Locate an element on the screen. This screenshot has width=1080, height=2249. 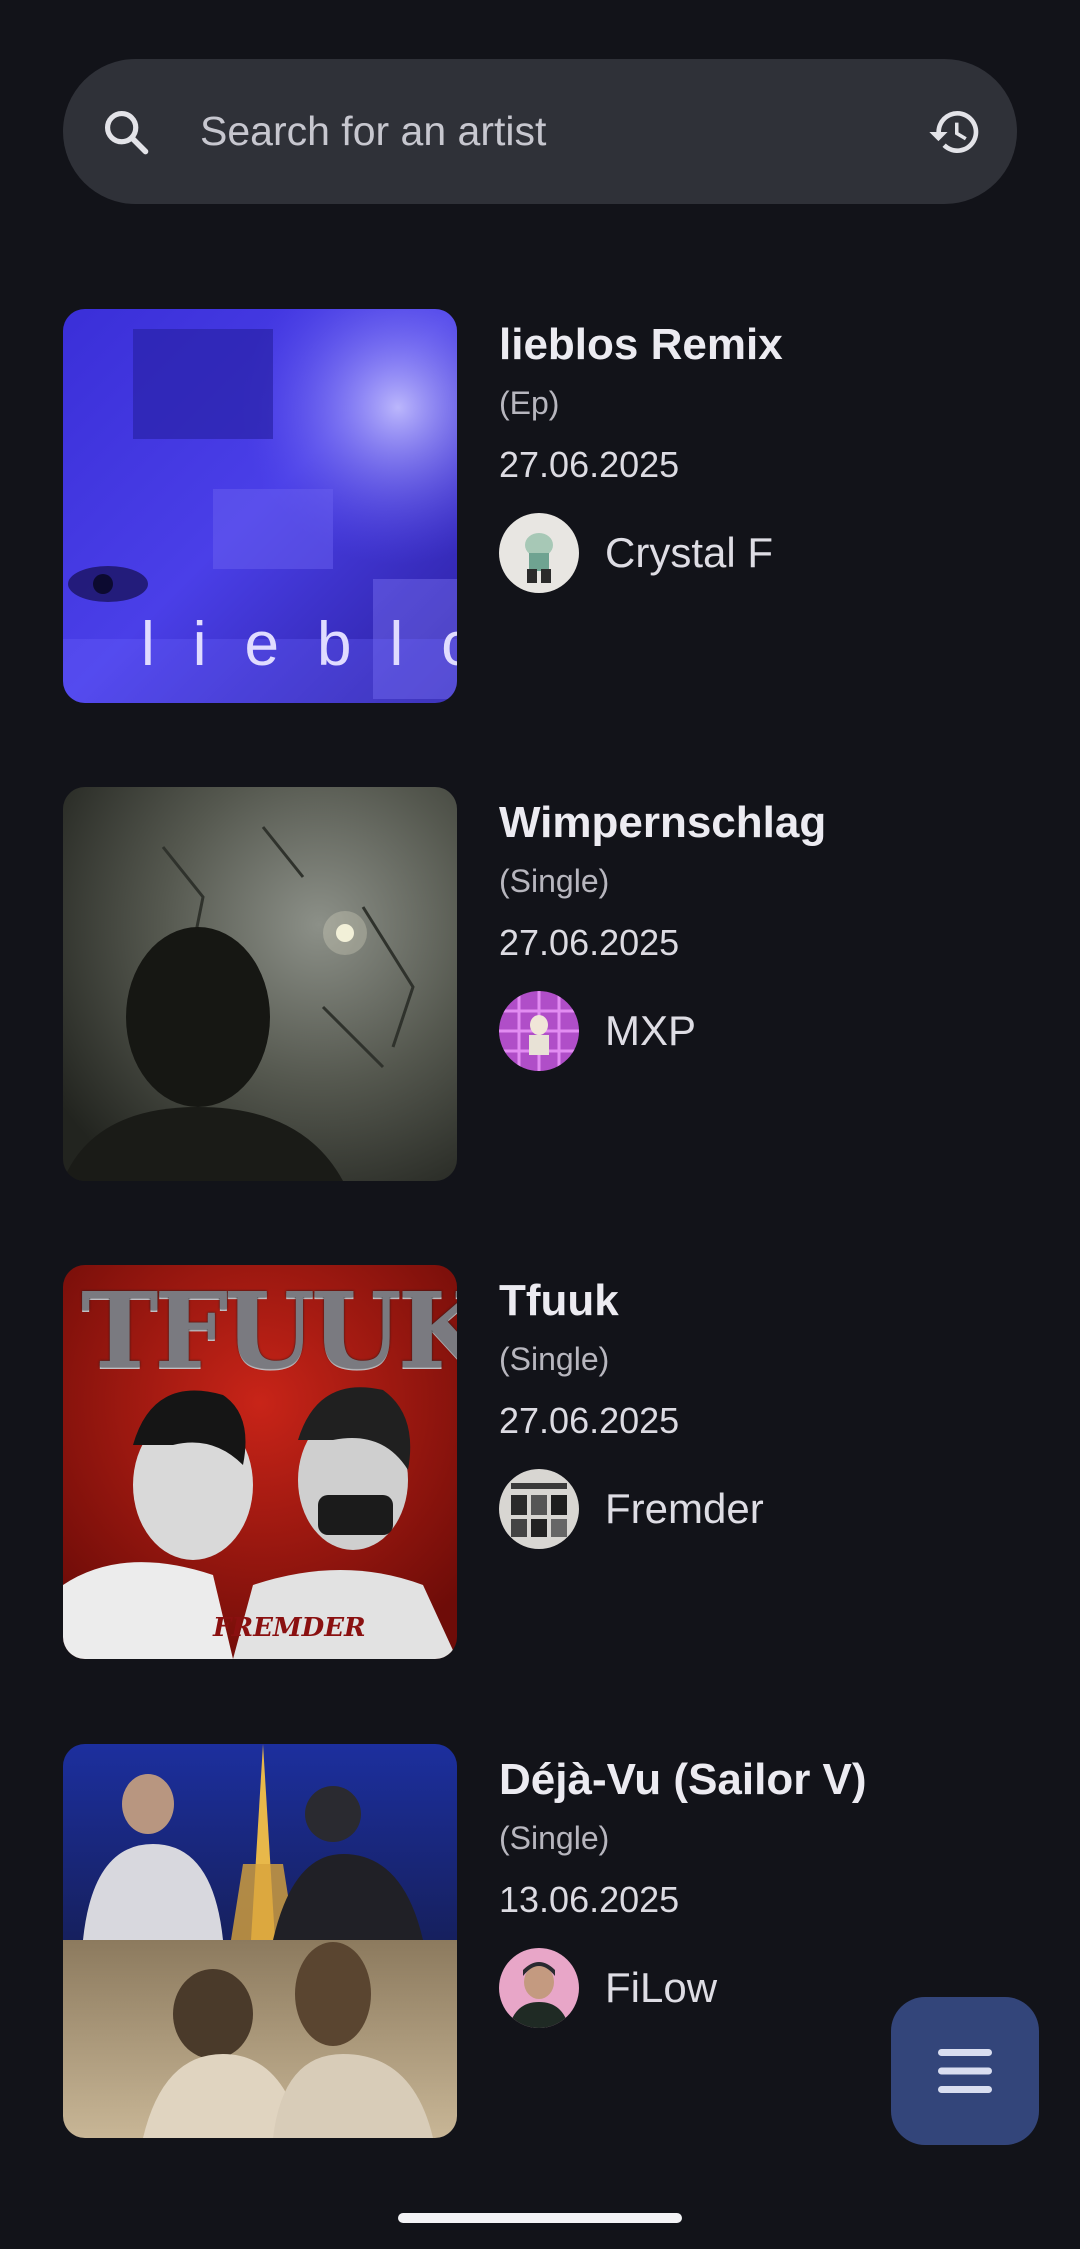
cover-title-text: TFUUK is located at coordinates (269, 1330).